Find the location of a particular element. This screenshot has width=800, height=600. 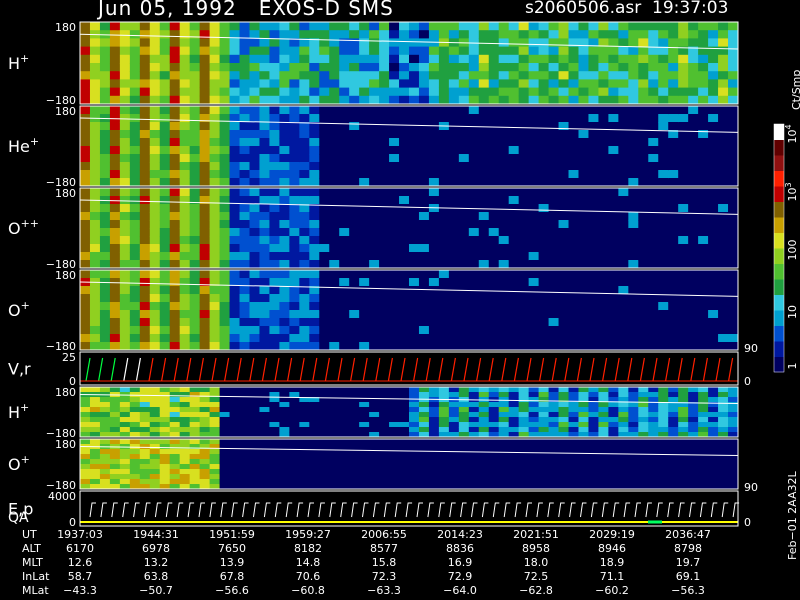

colorbar-swatch is located at coordinates (779, 256).